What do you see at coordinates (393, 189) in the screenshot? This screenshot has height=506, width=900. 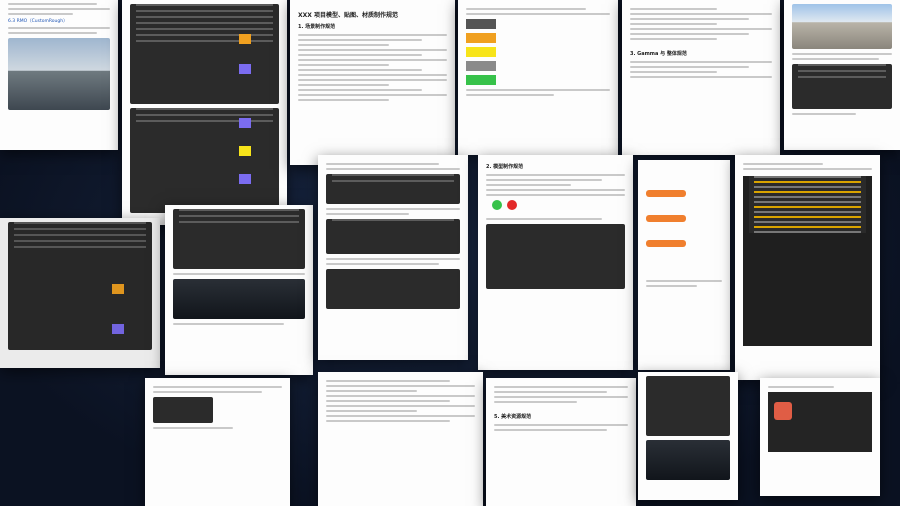 I see `file-list` at bounding box center [393, 189].